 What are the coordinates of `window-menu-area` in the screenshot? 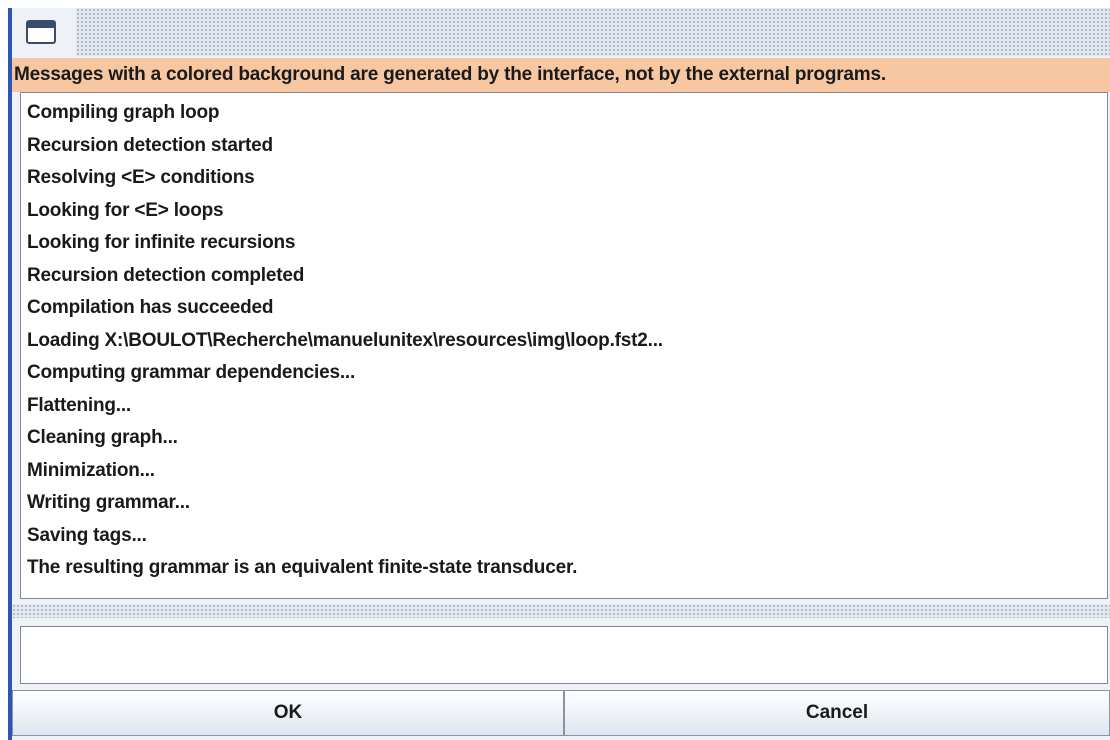 It's located at (44, 32).